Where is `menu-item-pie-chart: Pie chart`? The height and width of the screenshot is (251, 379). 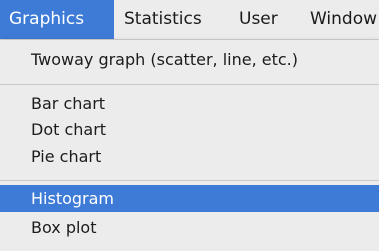 menu-item-pie-chart: Pie chart is located at coordinates (189, 156).